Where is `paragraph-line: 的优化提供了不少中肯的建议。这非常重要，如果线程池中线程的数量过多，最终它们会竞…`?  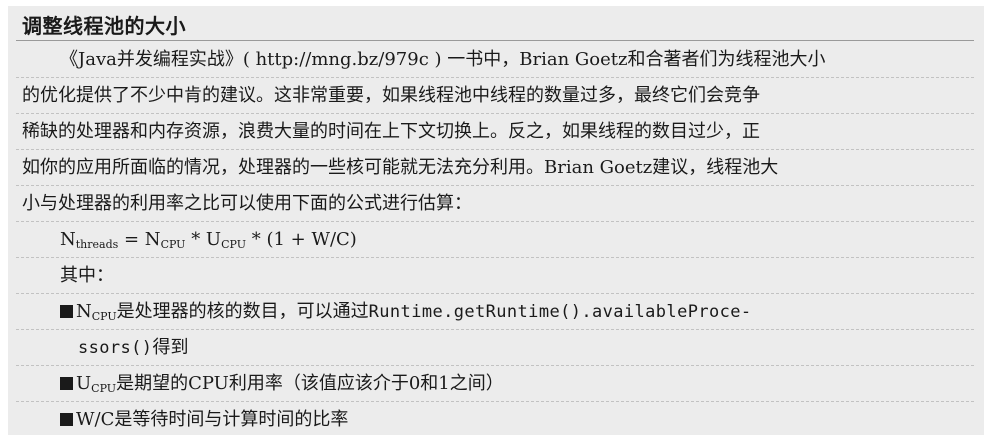
paragraph-line: 的优化提供了不少中肯的建议。这非常重要，如果线程池中线程的数量过多，最终它们会竞… is located at coordinates (391, 95).